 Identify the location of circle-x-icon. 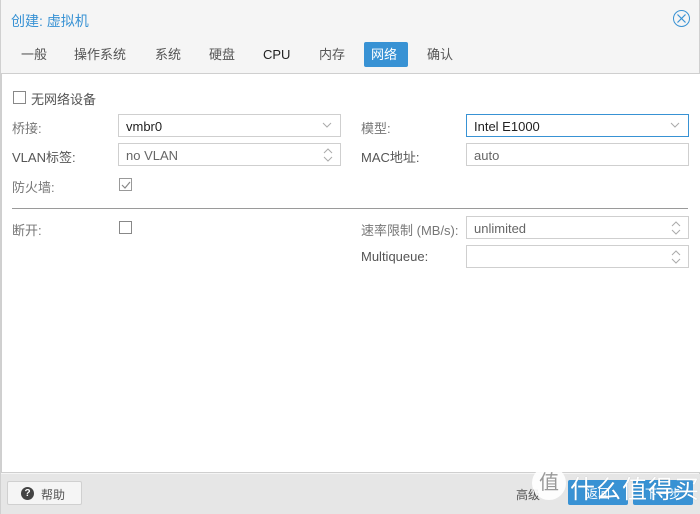
(681, 18).